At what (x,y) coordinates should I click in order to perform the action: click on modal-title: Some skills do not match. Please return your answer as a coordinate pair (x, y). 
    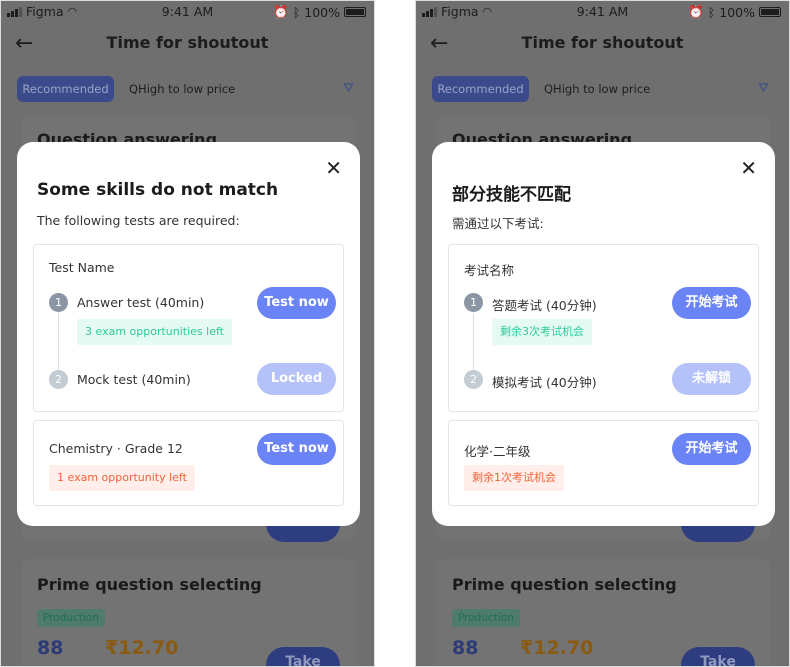
    Looking at the image, I should click on (158, 190).